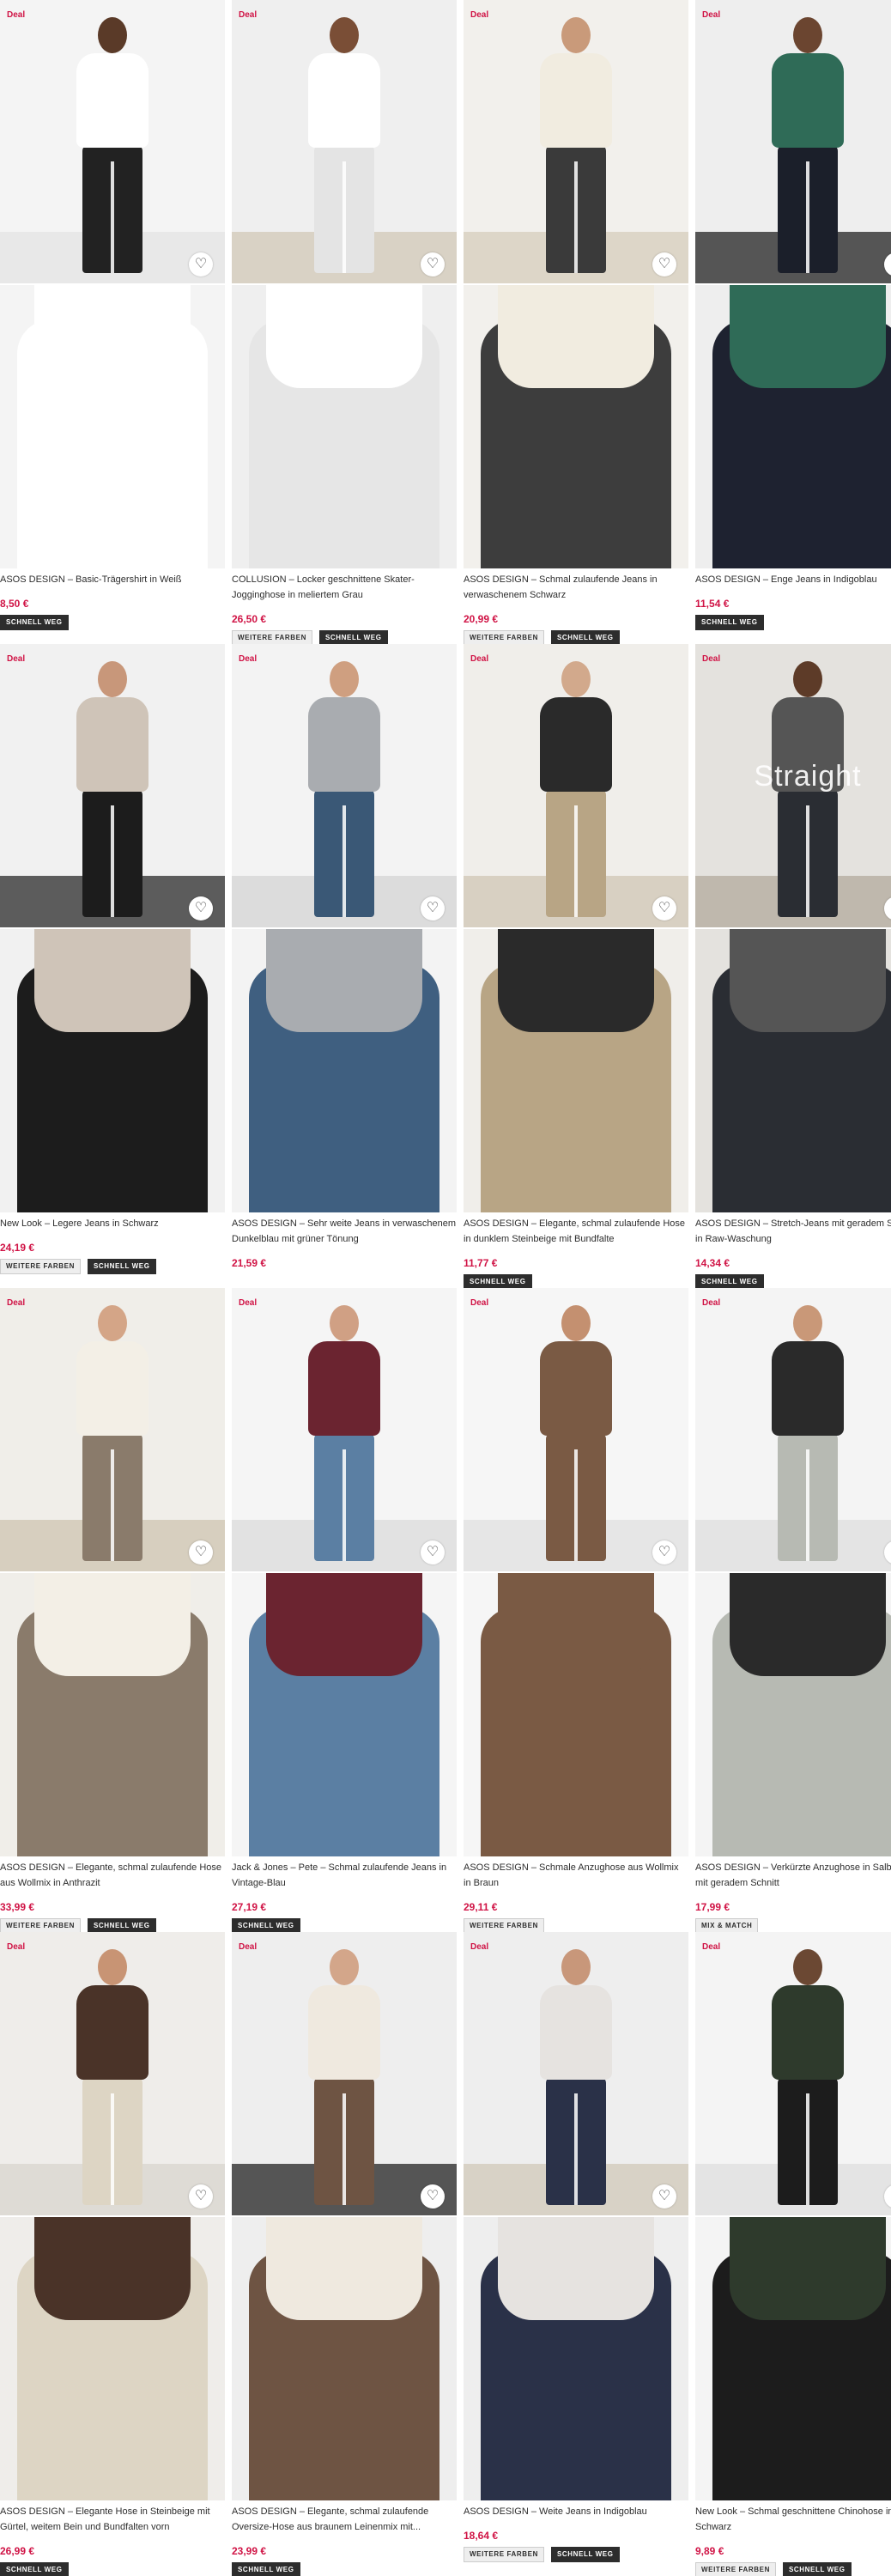 This screenshot has width=891, height=2576. What do you see at coordinates (113, 1224) in the screenshot?
I see `product-title: New Look – Legere Jeans in Schwarz` at bounding box center [113, 1224].